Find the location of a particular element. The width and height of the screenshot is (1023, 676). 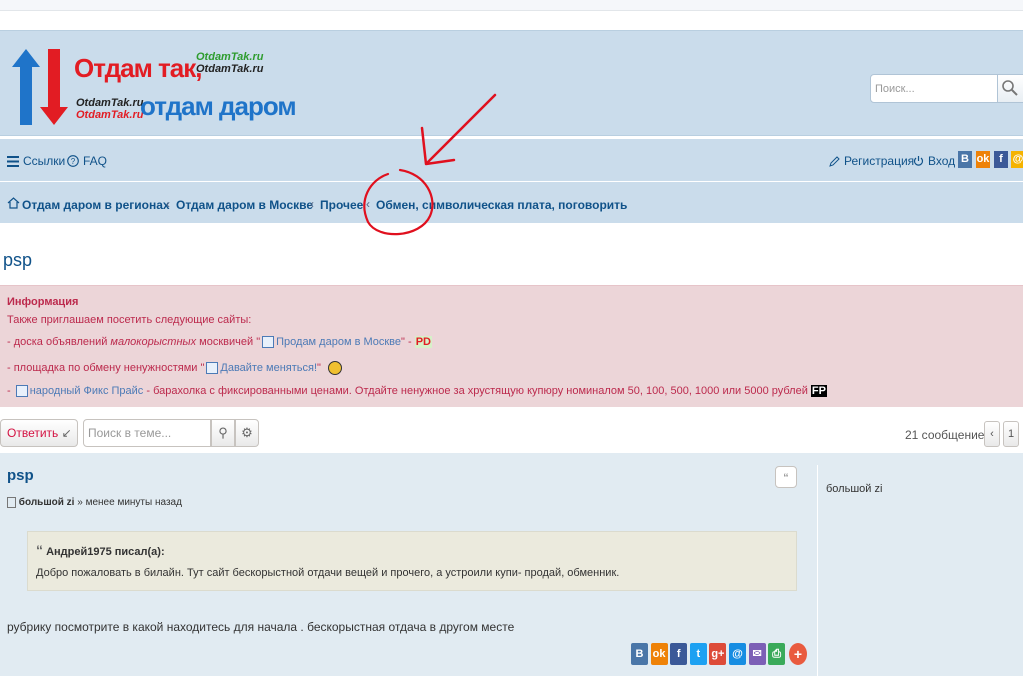

nav-social-button: @ is located at coordinates (1017, 159).